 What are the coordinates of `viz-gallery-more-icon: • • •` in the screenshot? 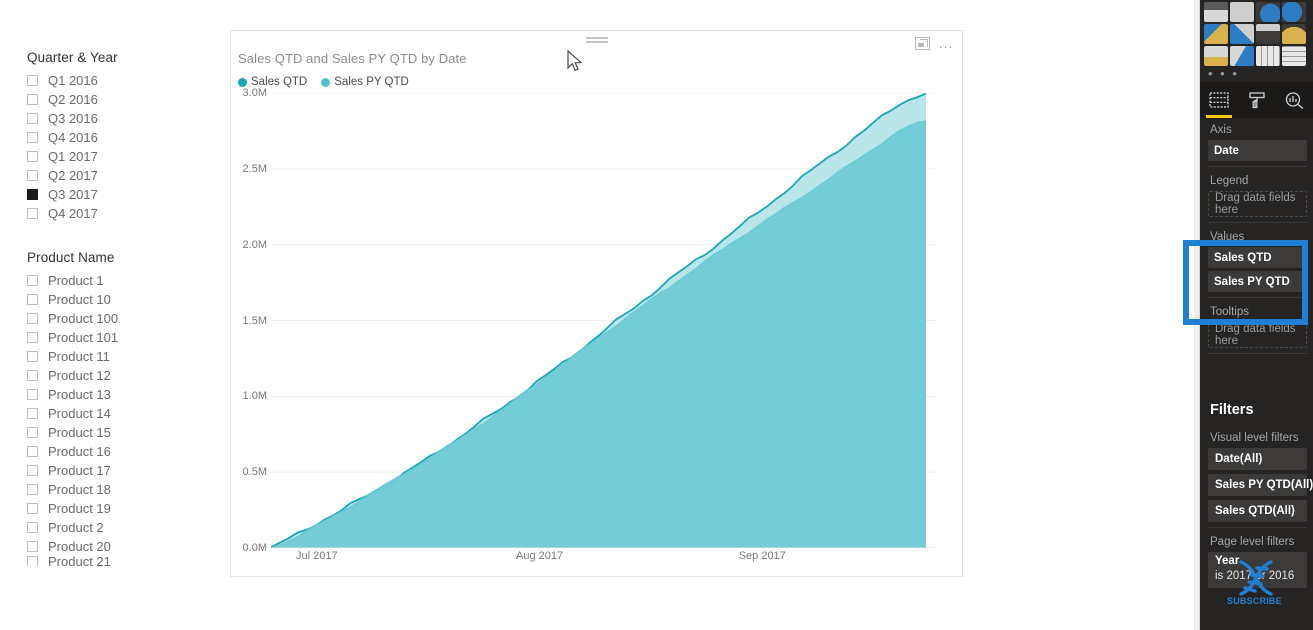 It's located at (1256, 73).